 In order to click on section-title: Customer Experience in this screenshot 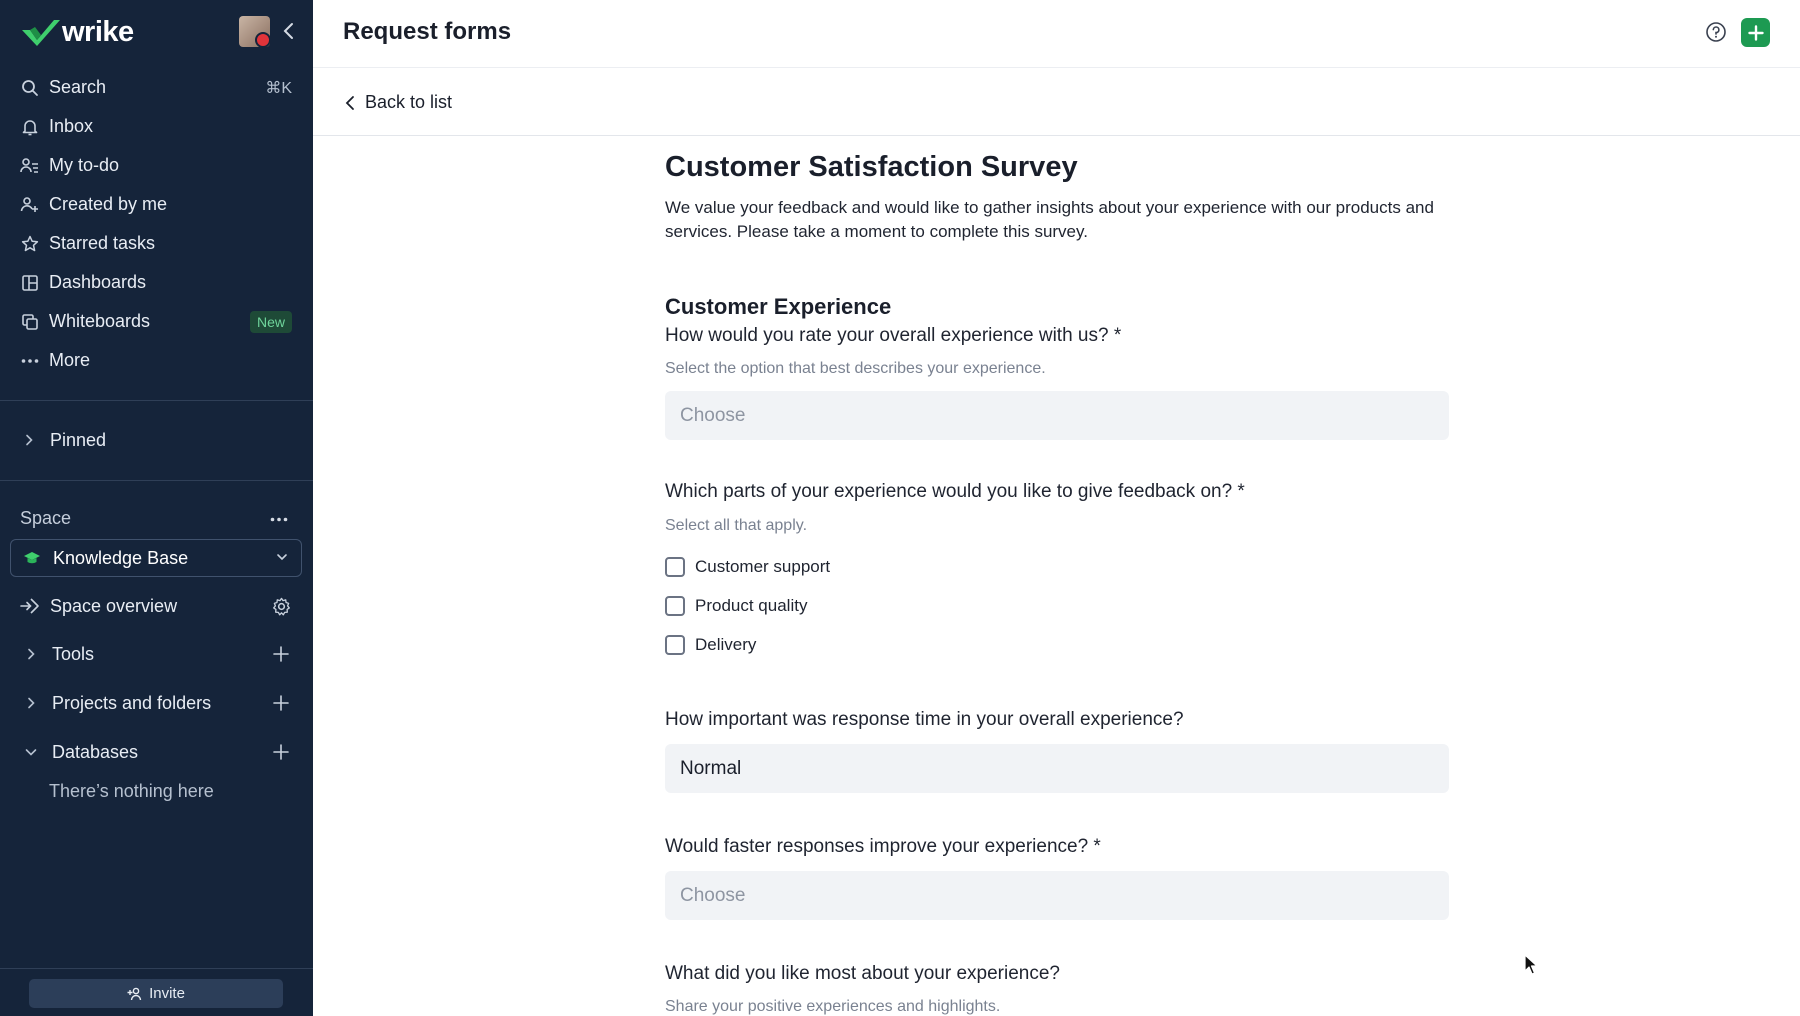, I will do `click(778, 306)`.